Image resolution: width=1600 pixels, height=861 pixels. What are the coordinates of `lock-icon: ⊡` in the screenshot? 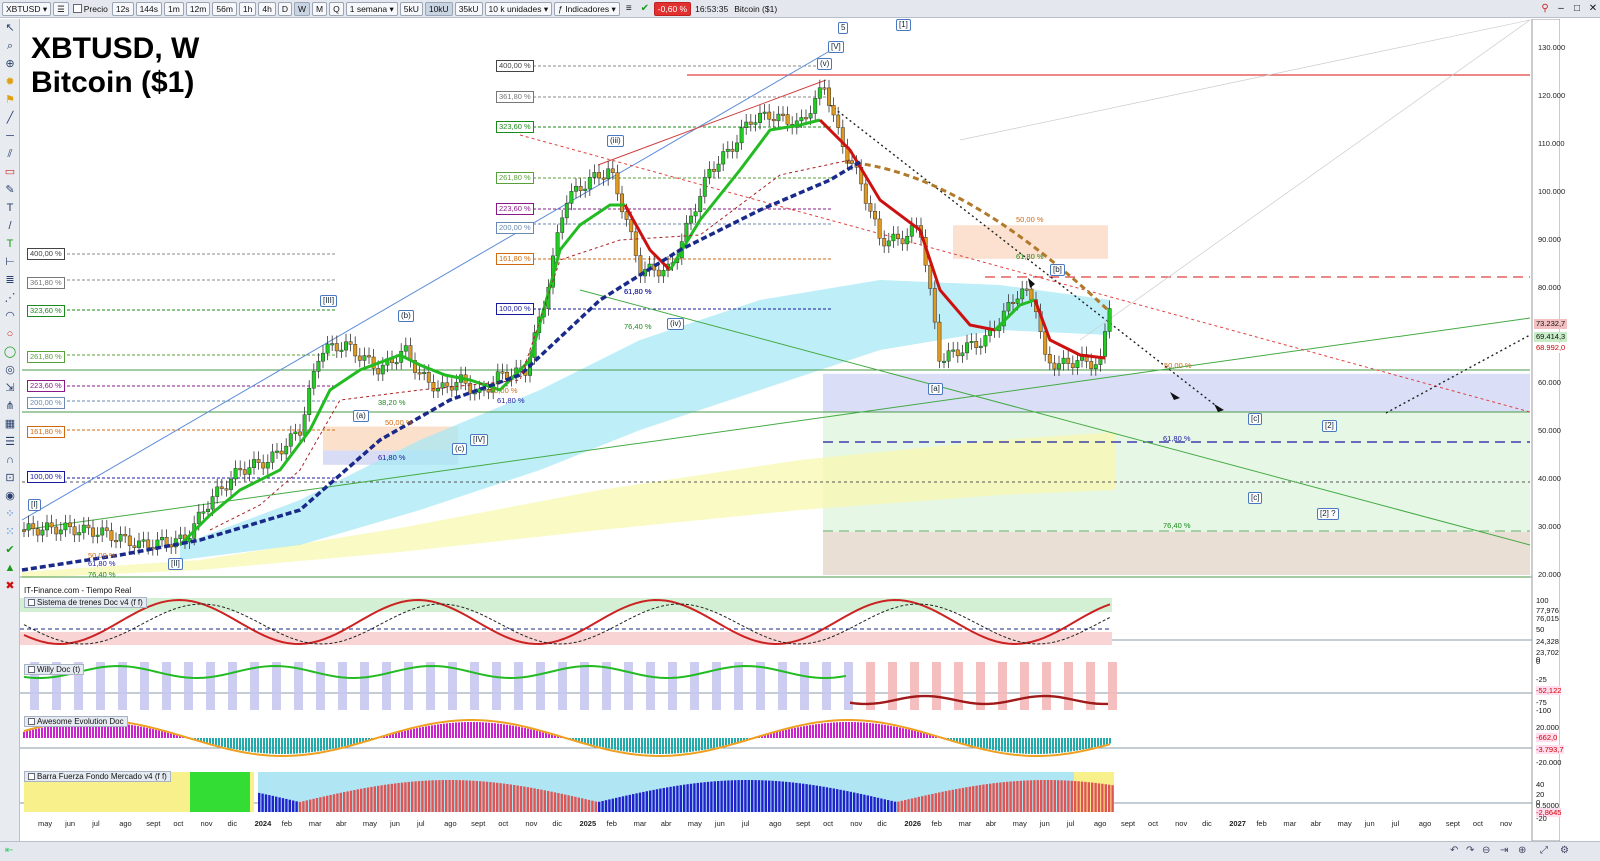 It's located at (10, 478).